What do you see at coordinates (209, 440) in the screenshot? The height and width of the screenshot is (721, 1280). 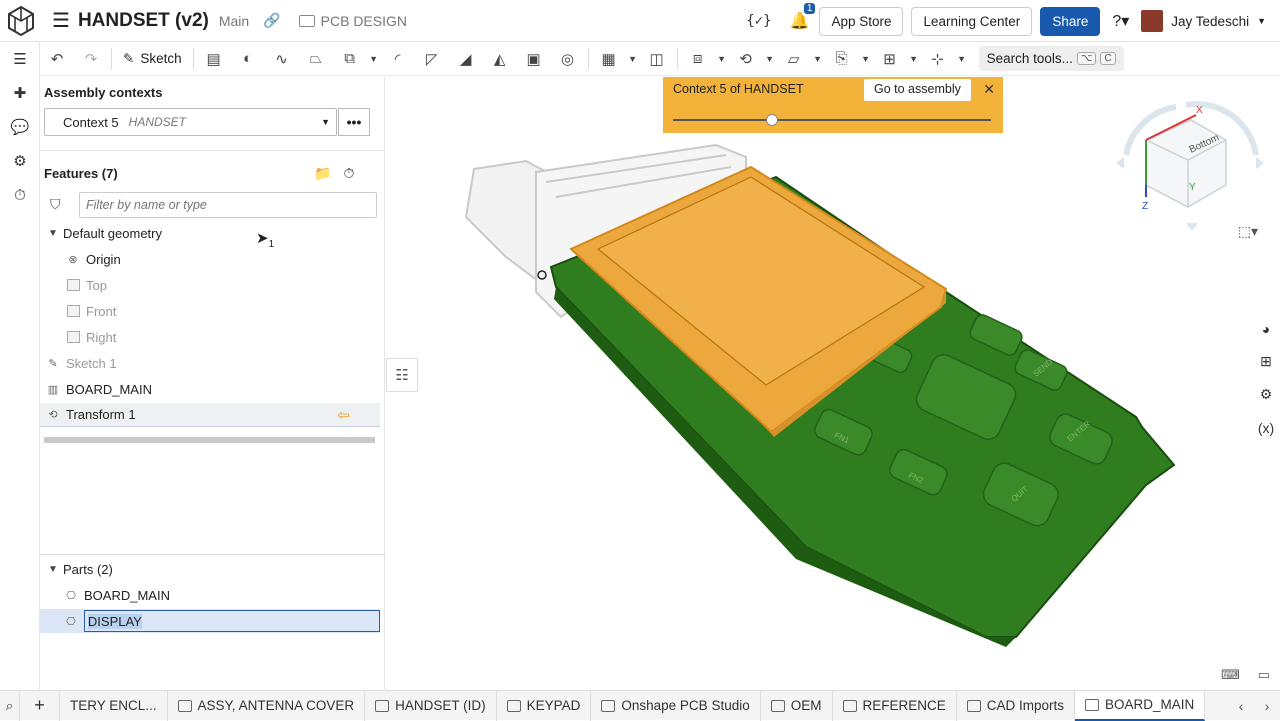 I see `rollback-bar` at bounding box center [209, 440].